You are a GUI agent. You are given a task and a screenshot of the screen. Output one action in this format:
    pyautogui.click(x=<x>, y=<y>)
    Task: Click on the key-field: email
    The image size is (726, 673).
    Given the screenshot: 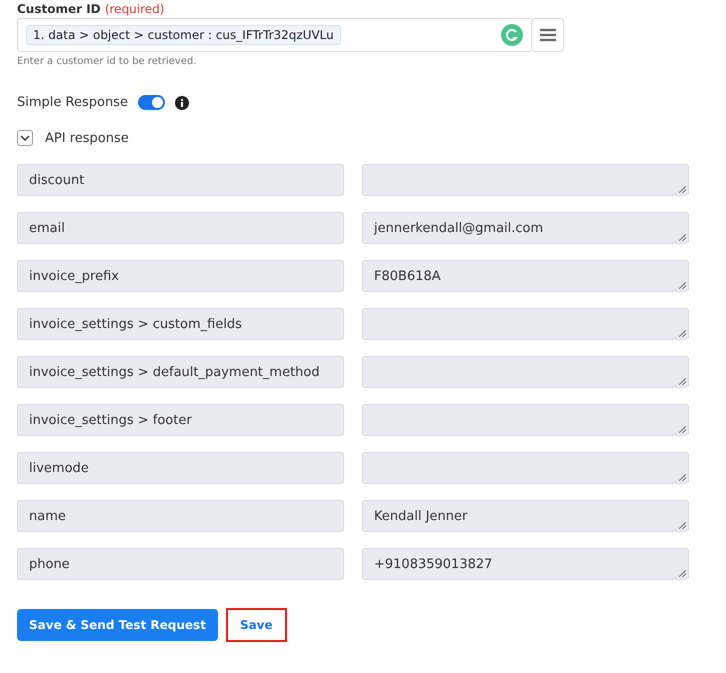 What is the action you would take?
    pyautogui.click(x=180, y=228)
    